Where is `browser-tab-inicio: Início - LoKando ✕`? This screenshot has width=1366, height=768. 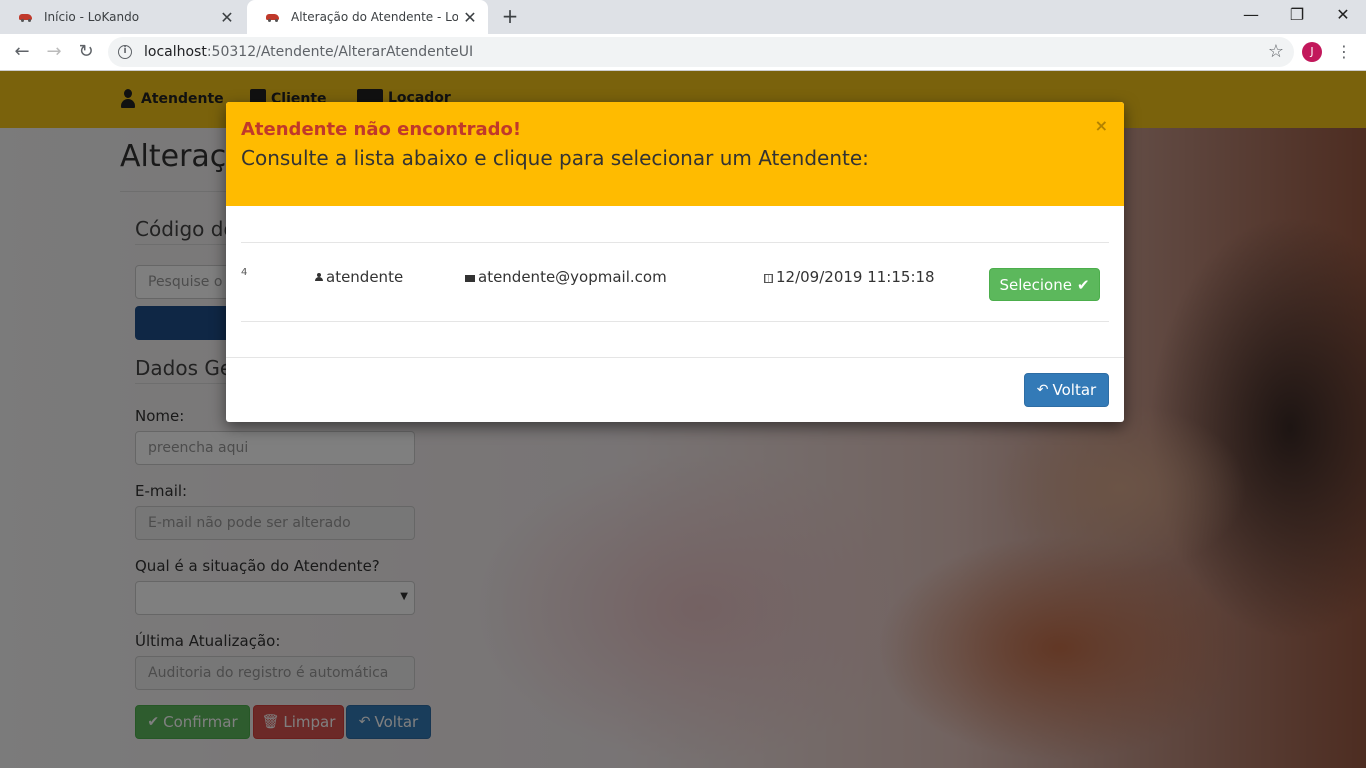
browser-tab-inicio: Início - LoKando ✕ is located at coordinates (122, 17).